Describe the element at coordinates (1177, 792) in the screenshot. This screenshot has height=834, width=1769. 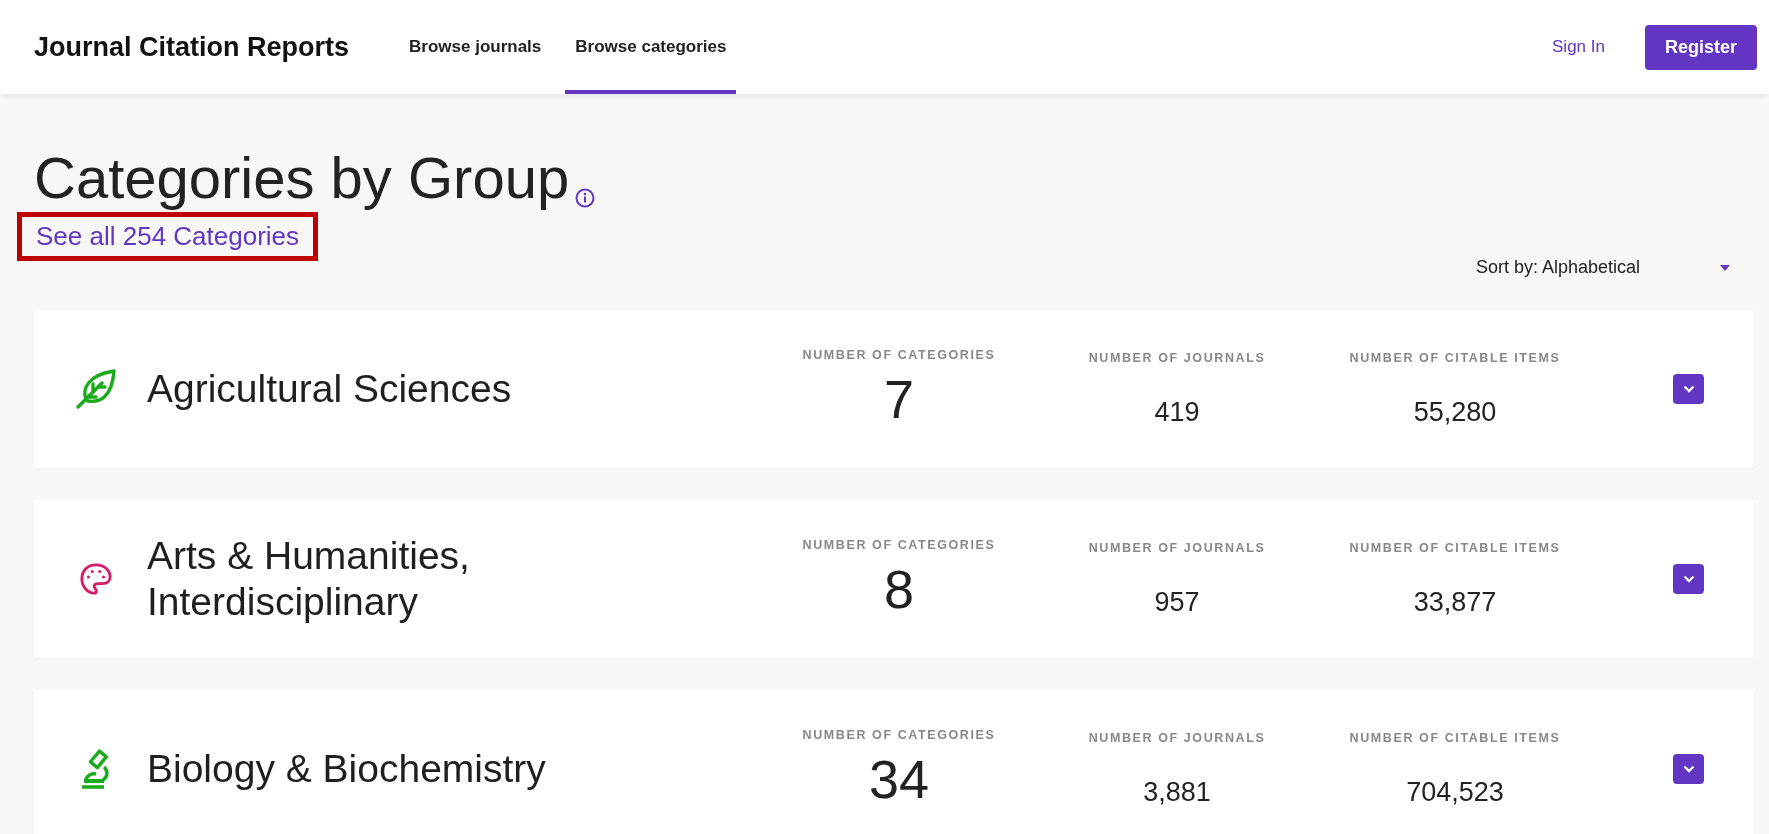
I see `journals-count: 3,881` at that location.